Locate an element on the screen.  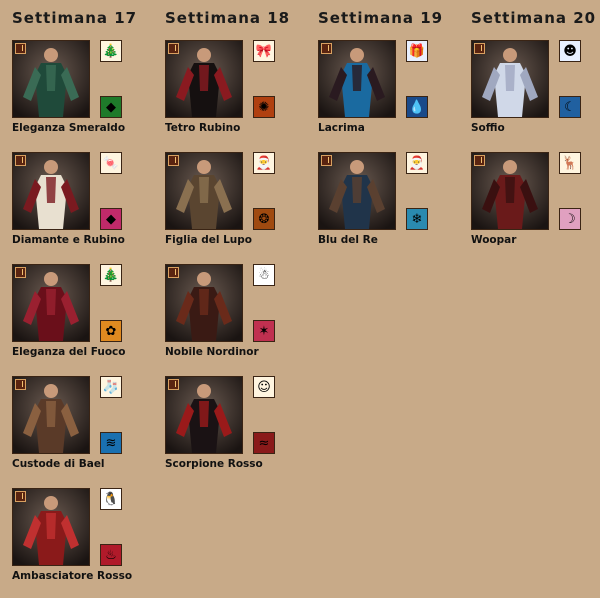
claw-marks-icon: ≈ is located at coordinates (264, 443).